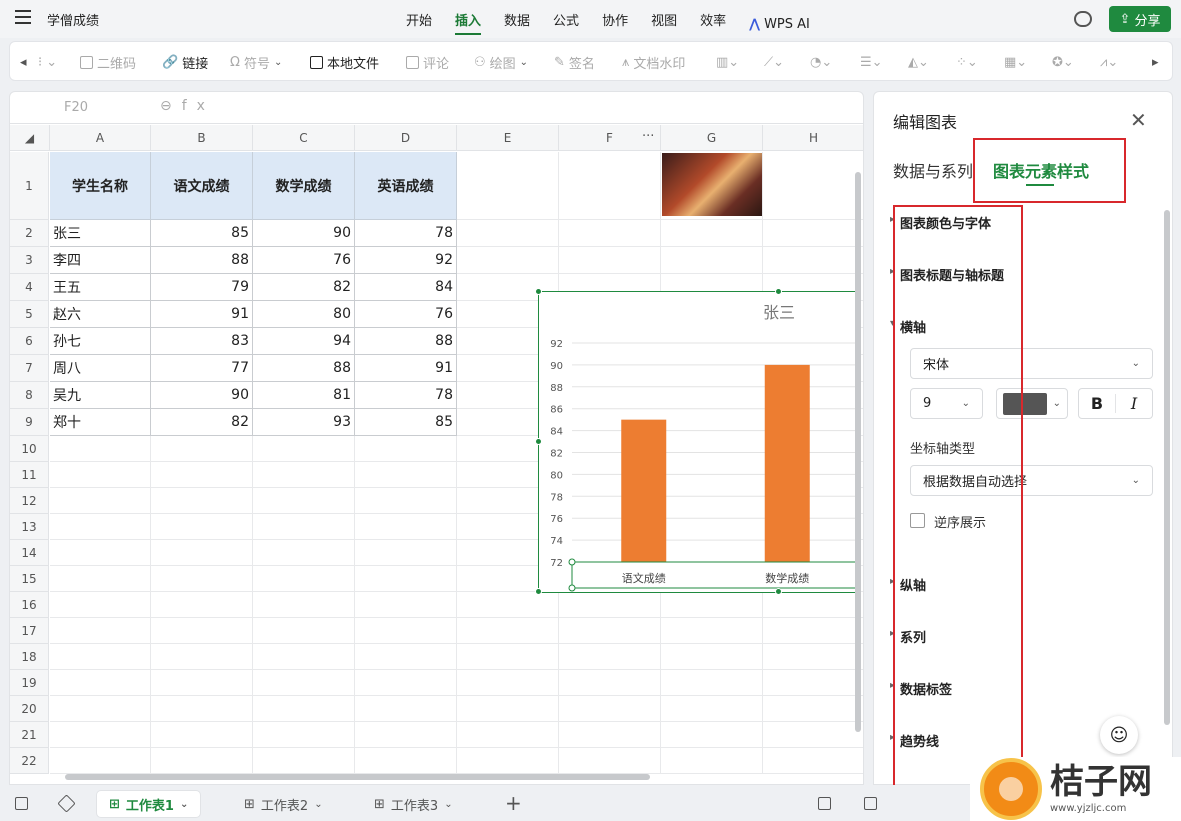 The image size is (1181, 821). Describe the element at coordinates (202, 186) in the screenshot. I see `table-header-cell: 语文成绩` at that location.